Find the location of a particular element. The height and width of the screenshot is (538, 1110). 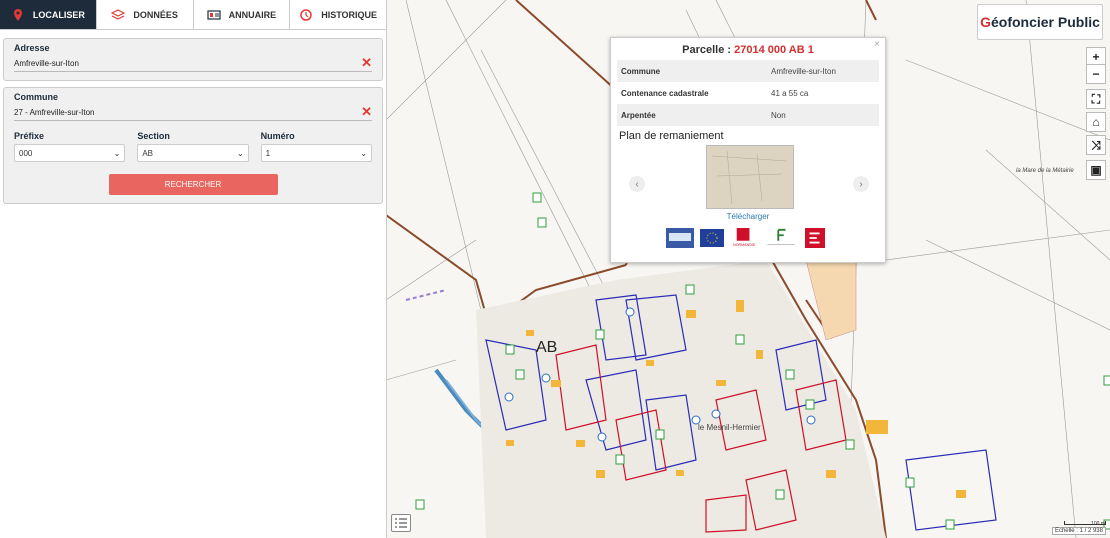

tab-donnees: DONNÉES is located at coordinates (145, 14).